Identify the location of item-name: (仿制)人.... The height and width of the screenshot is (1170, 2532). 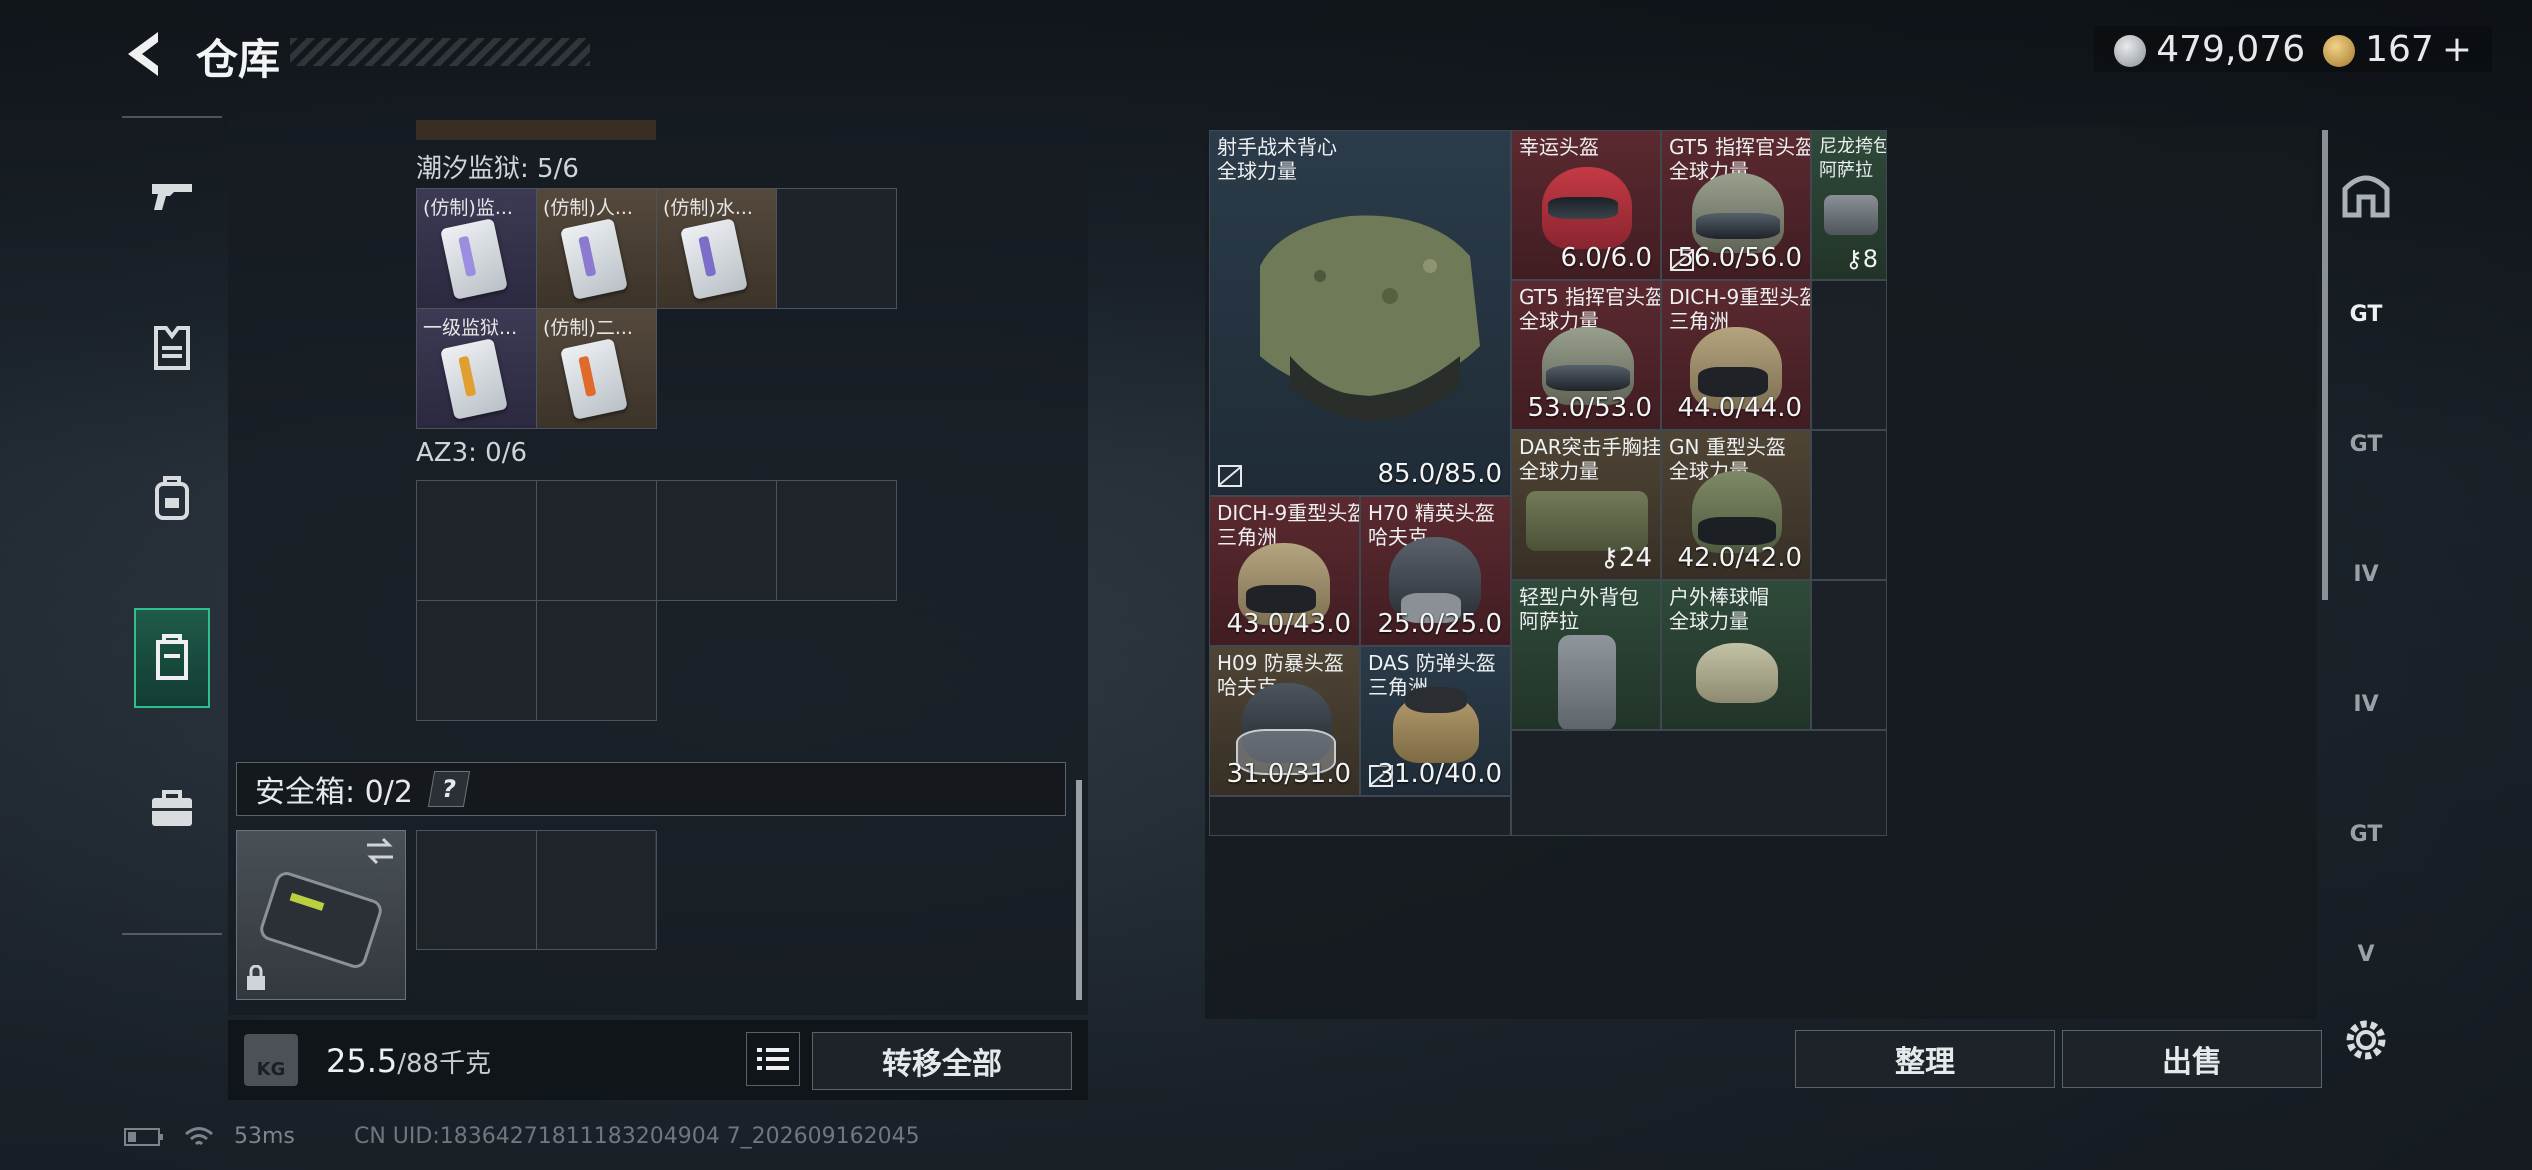
(588, 208).